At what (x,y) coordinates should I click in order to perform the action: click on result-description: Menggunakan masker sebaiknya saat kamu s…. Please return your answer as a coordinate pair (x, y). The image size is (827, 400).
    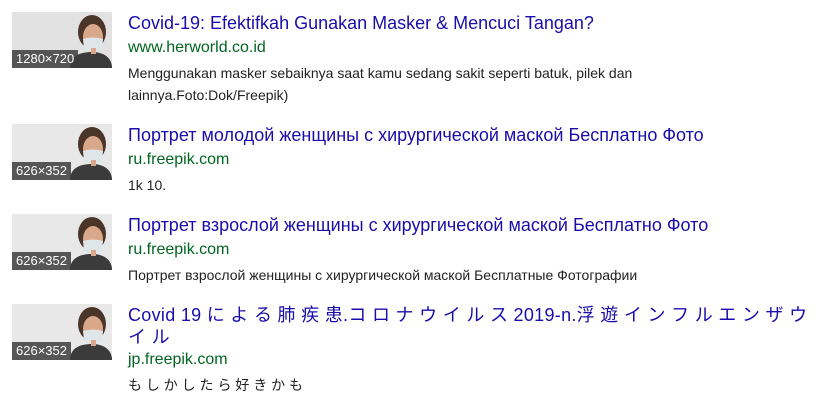
    Looking at the image, I should click on (380, 84).